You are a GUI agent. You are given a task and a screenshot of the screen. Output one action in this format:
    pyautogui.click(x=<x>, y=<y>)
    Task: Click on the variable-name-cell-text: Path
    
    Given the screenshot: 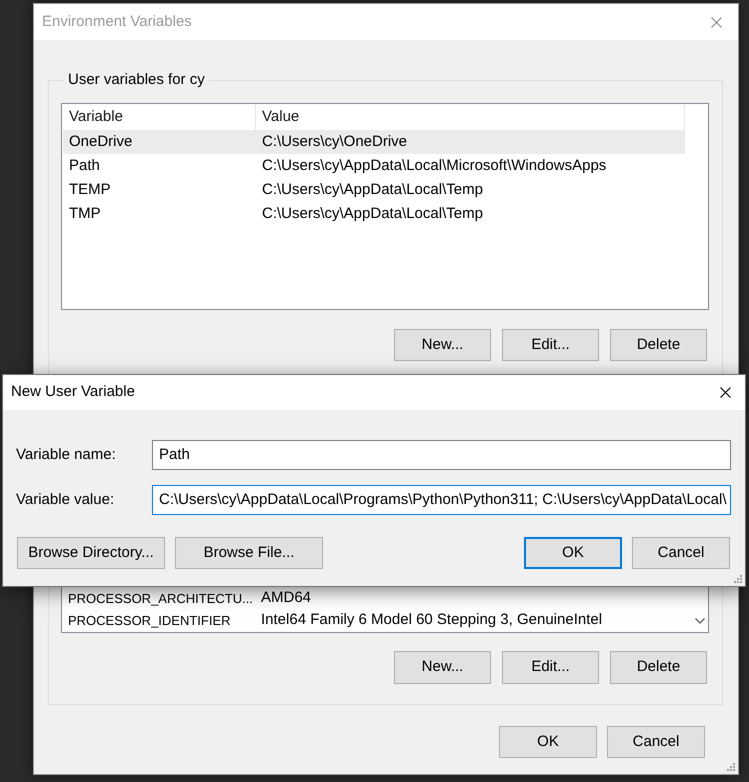 What is the action you would take?
    pyautogui.click(x=84, y=166)
    